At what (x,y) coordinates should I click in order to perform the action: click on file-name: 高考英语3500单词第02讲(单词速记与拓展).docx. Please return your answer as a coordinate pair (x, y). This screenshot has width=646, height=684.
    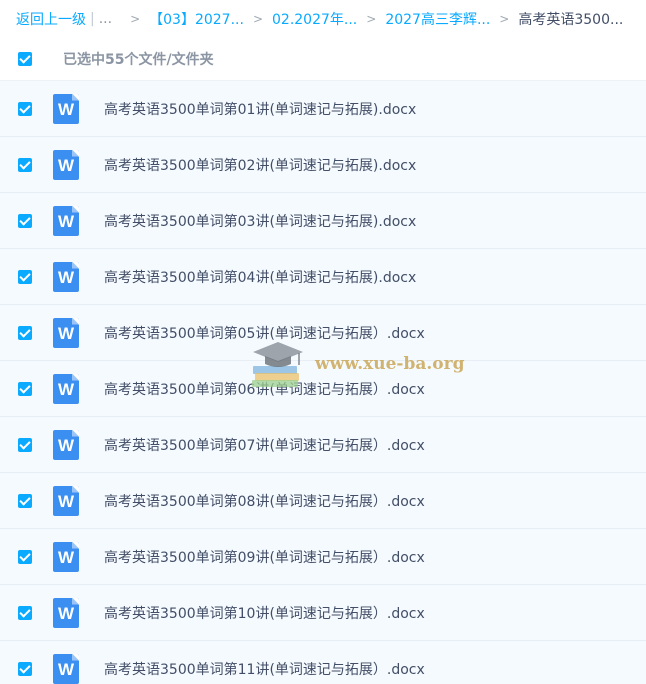
    Looking at the image, I should click on (260, 165).